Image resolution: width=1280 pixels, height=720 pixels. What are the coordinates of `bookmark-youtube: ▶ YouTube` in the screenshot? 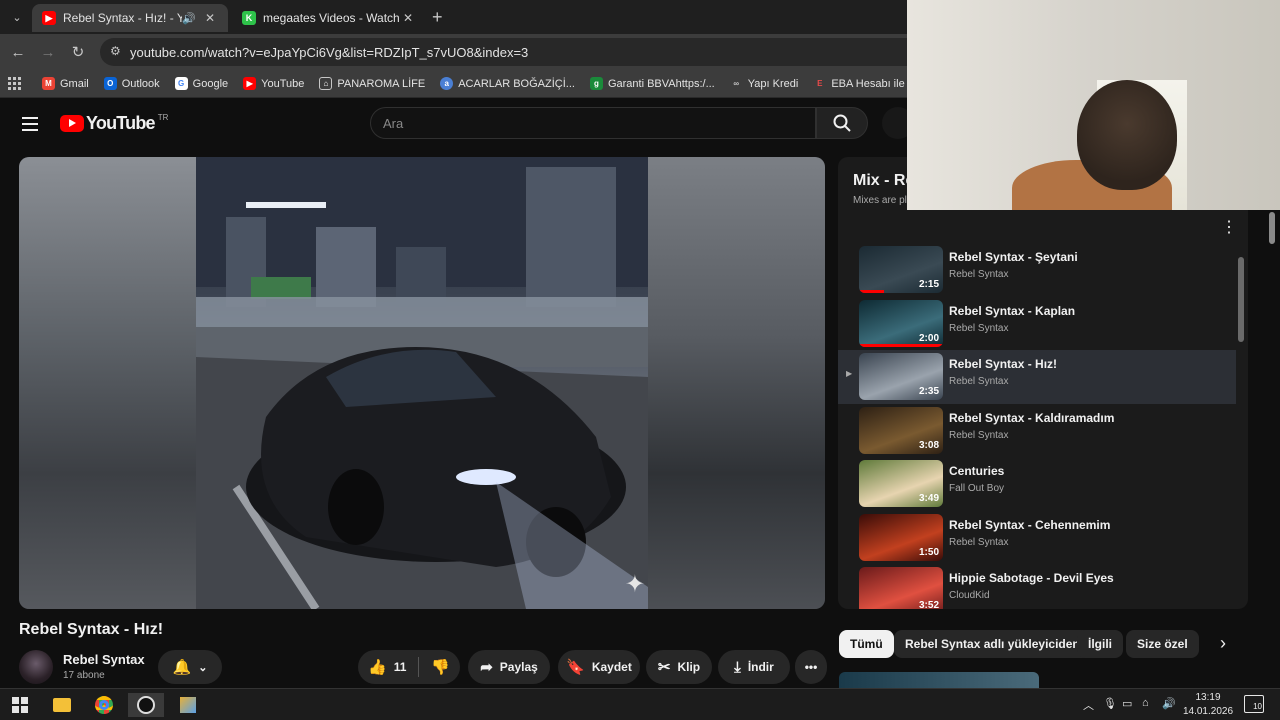 It's located at (273, 83).